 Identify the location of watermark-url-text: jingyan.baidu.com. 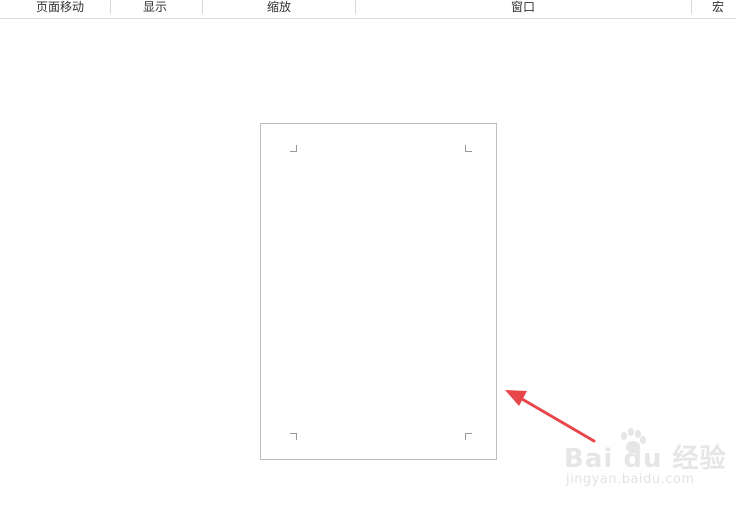
(630, 479).